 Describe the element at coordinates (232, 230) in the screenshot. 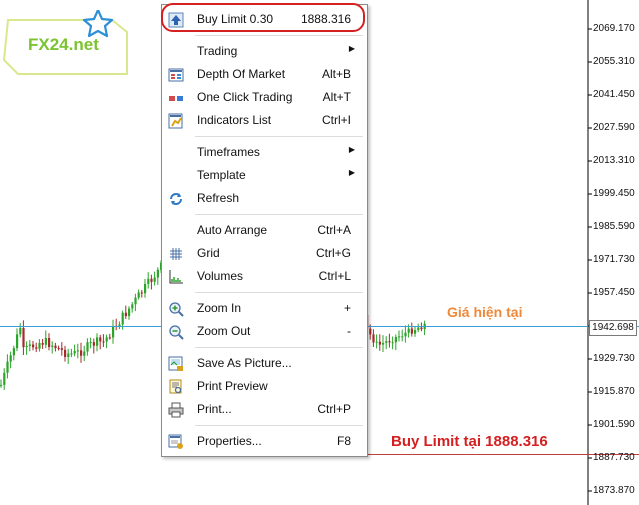

I see `menu-item-label: Auto Arrange` at that location.